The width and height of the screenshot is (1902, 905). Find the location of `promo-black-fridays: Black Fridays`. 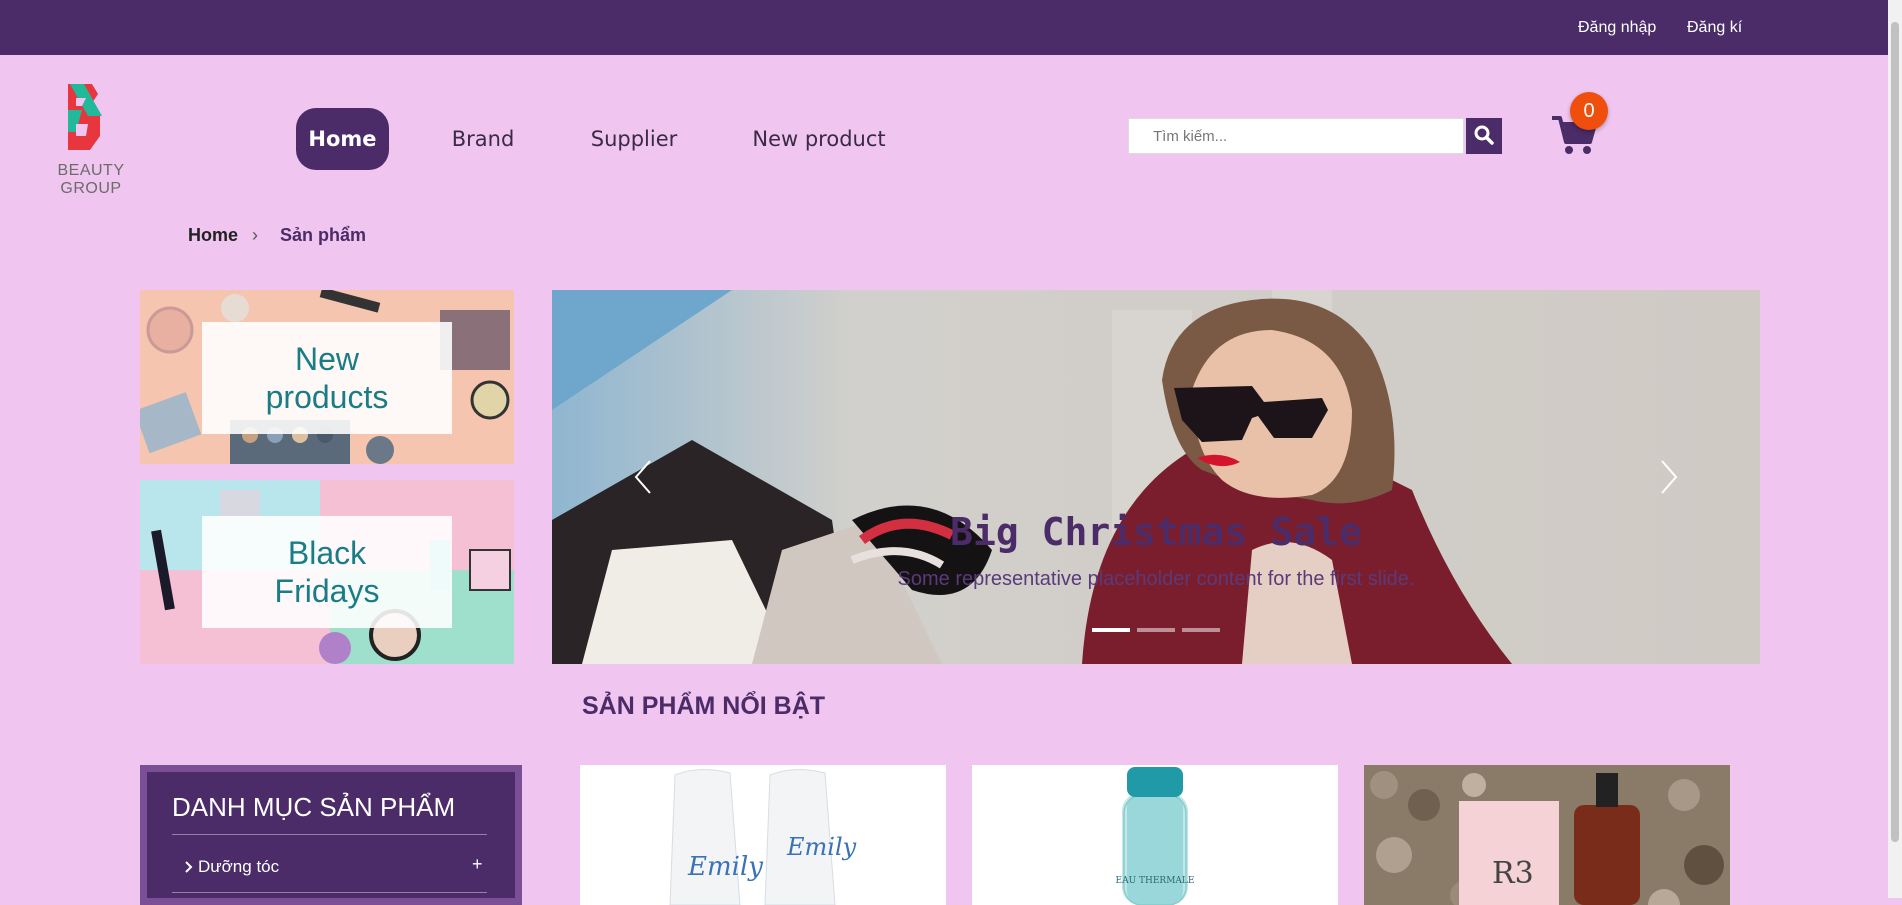

promo-black-fridays: Black Fridays is located at coordinates (327, 572).